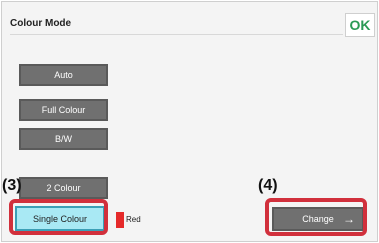 This screenshot has width=379, height=243. What do you see at coordinates (360, 25) in the screenshot?
I see `ok-button: OK` at bounding box center [360, 25].